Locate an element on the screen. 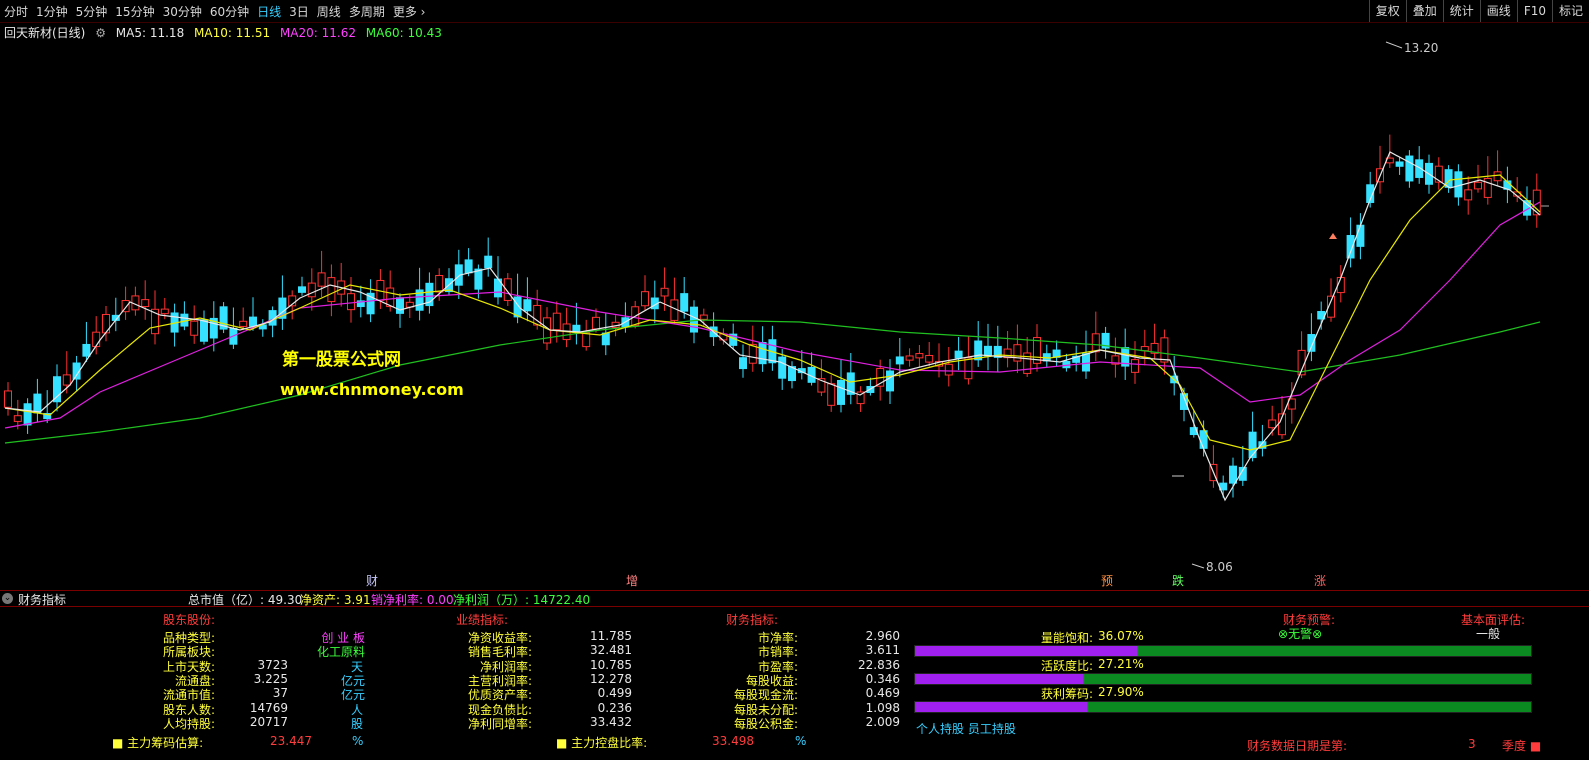  event-marker-cai: 财 is located at coordinates (372, 581).